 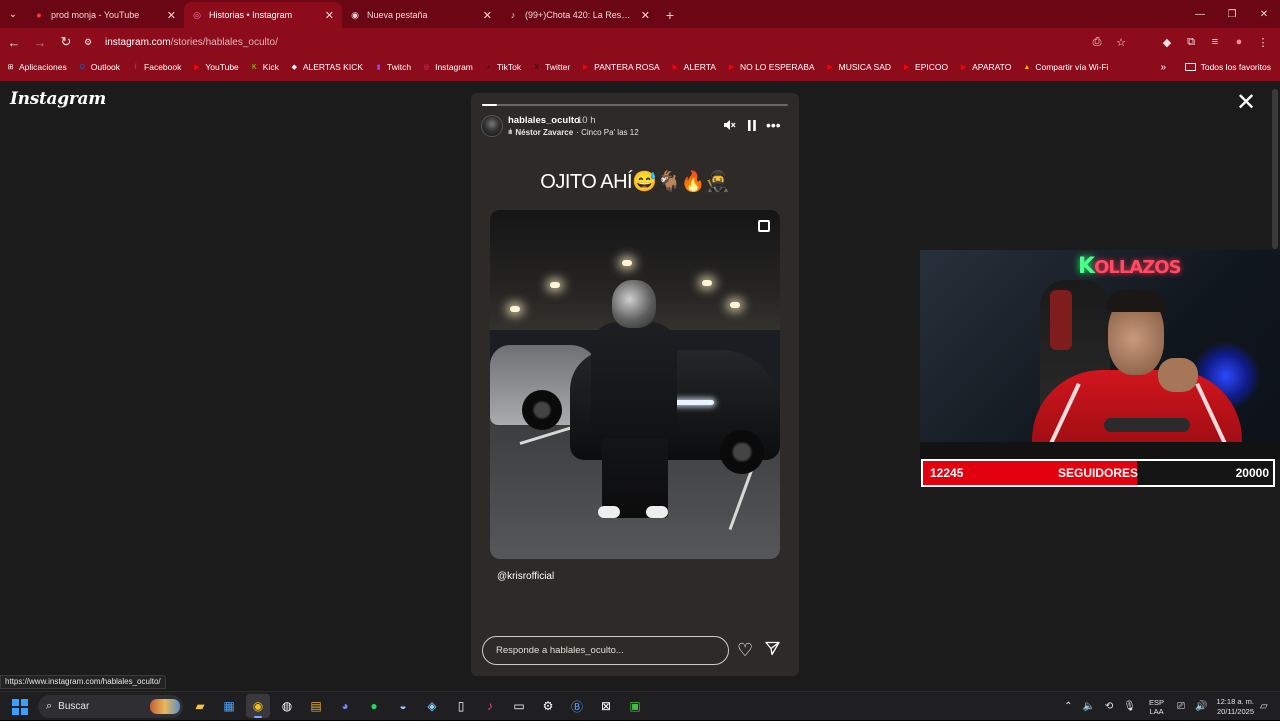 I want to click on windows-start-icon, so click(x=20, y=707).